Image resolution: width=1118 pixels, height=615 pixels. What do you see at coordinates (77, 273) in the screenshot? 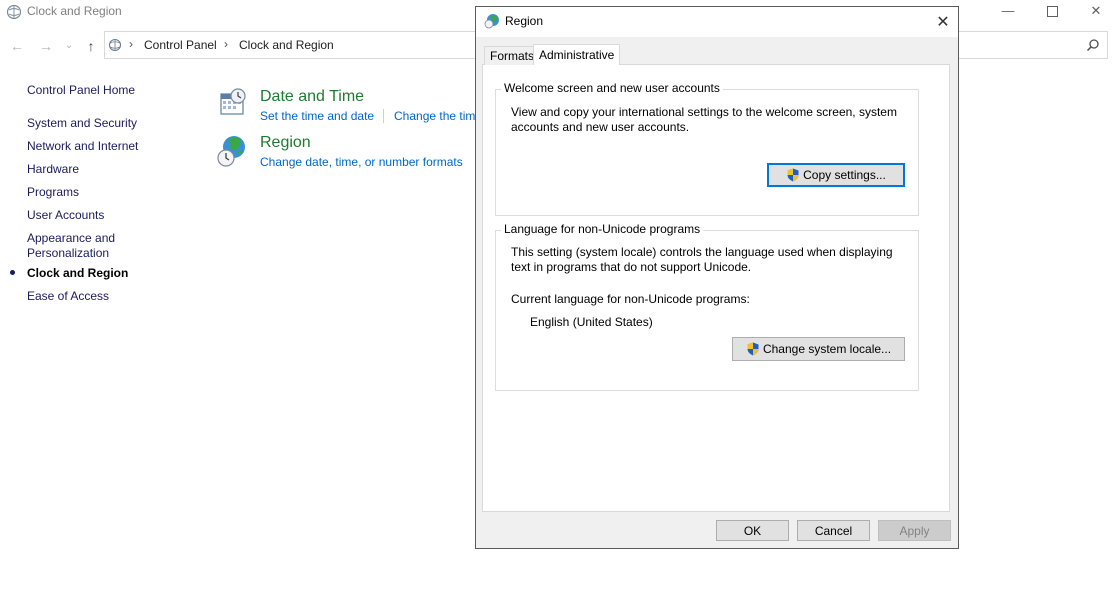
I see `sidebar-item-clock-region: Clock and Region` at bounding box center [77, 273].